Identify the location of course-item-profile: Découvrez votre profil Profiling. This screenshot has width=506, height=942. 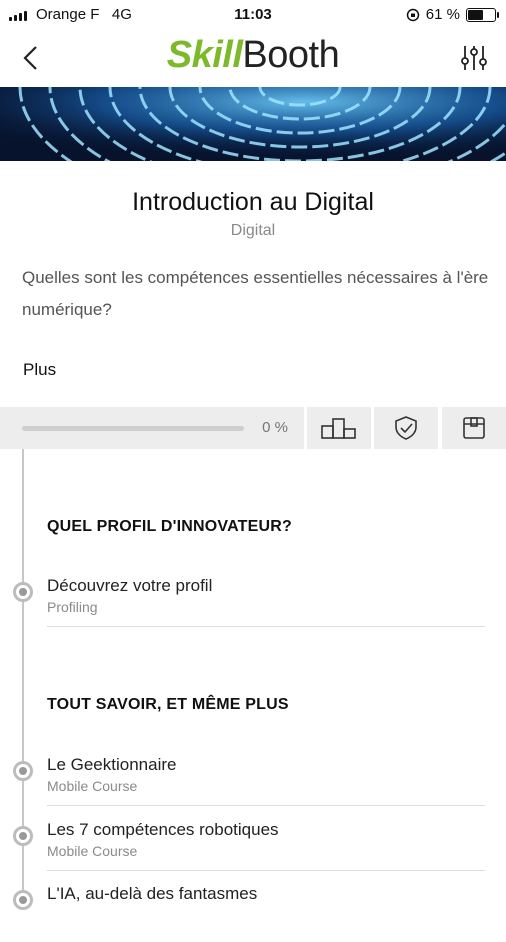
(253, 603).